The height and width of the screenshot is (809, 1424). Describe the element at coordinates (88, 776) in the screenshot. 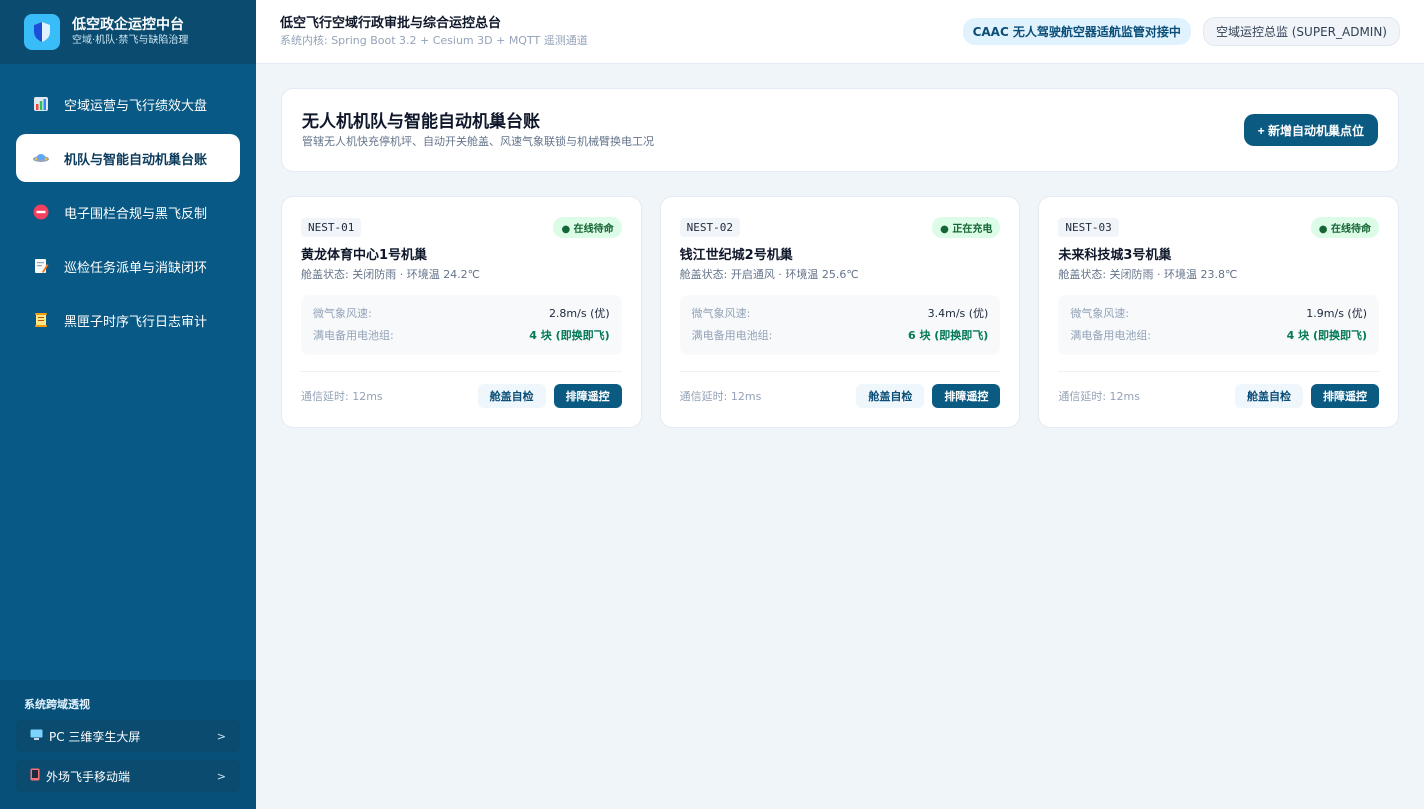

I see `link-label: 外场飞手移动端` at that location.